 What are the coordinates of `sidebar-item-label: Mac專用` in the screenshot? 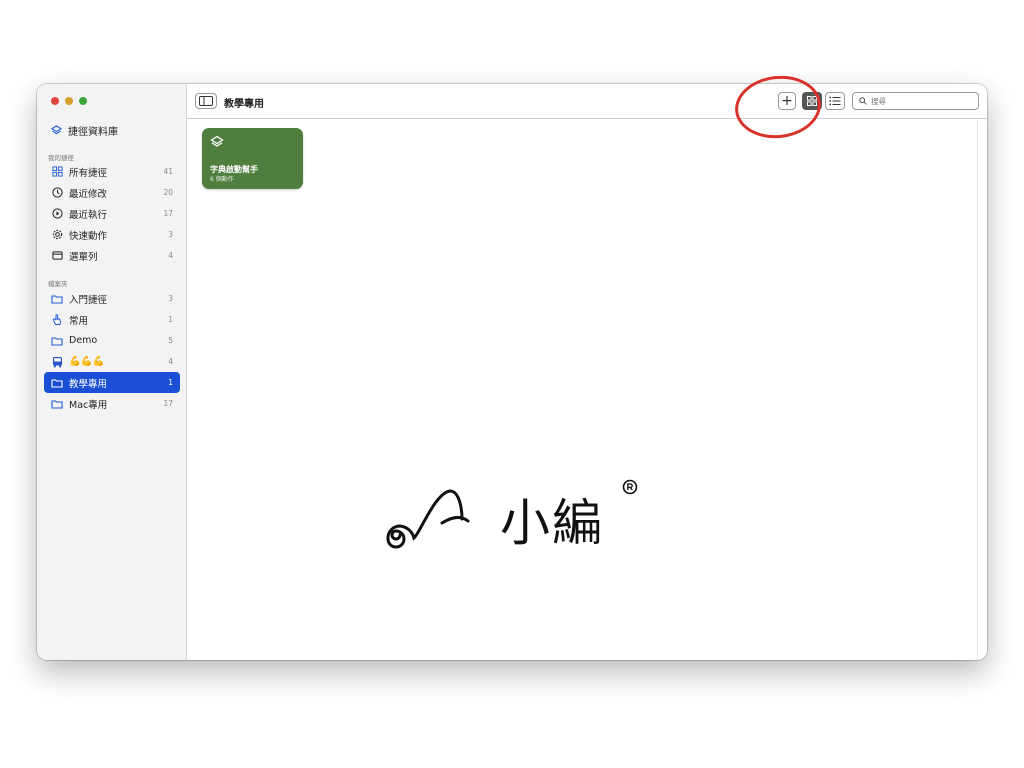 It's located at (88, 405).